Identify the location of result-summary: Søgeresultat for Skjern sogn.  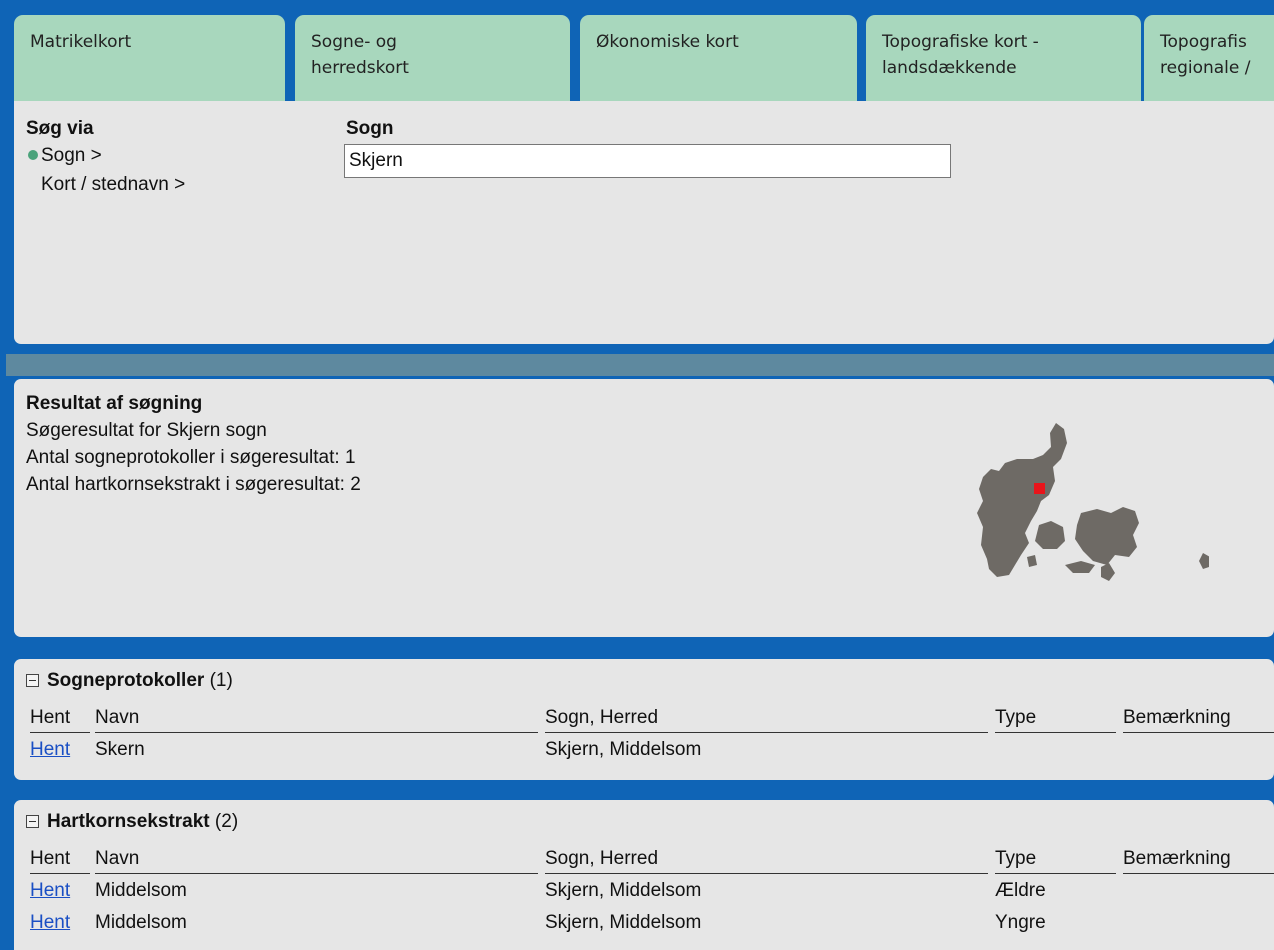
(146, 430).